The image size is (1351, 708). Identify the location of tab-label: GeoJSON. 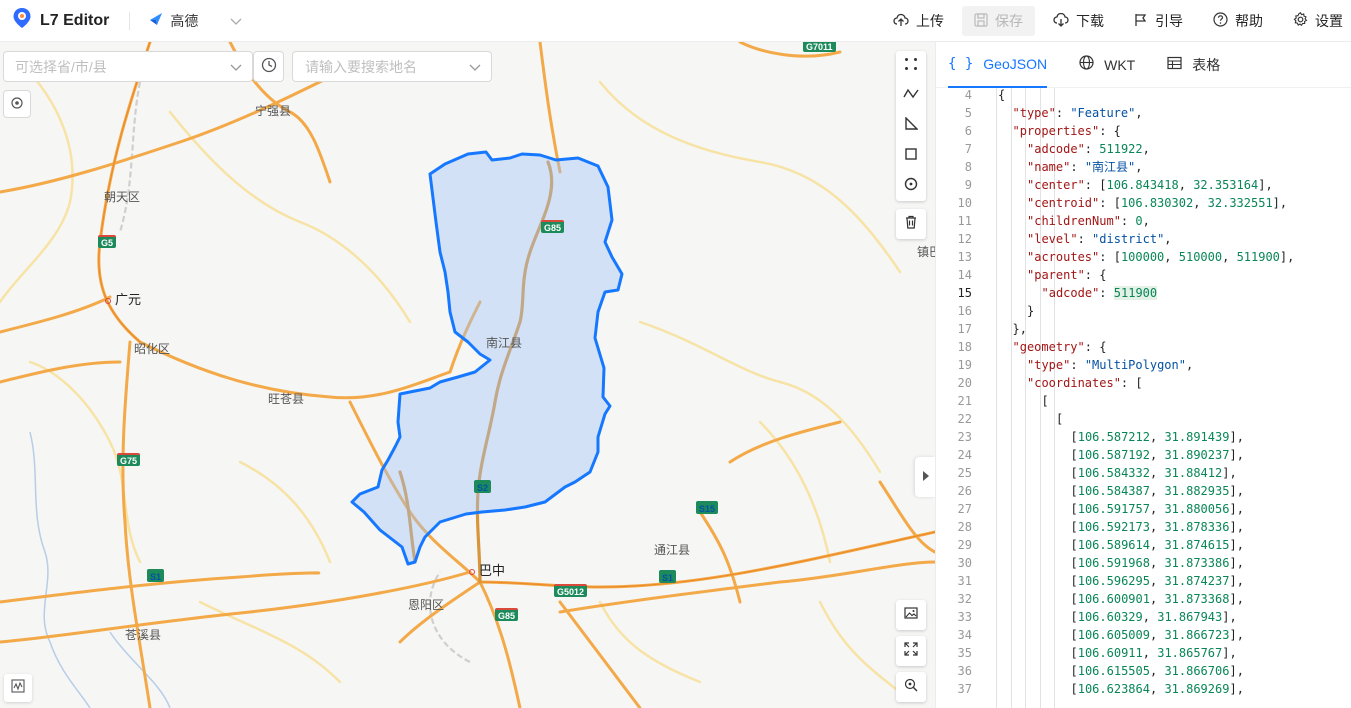
(1015, 63).